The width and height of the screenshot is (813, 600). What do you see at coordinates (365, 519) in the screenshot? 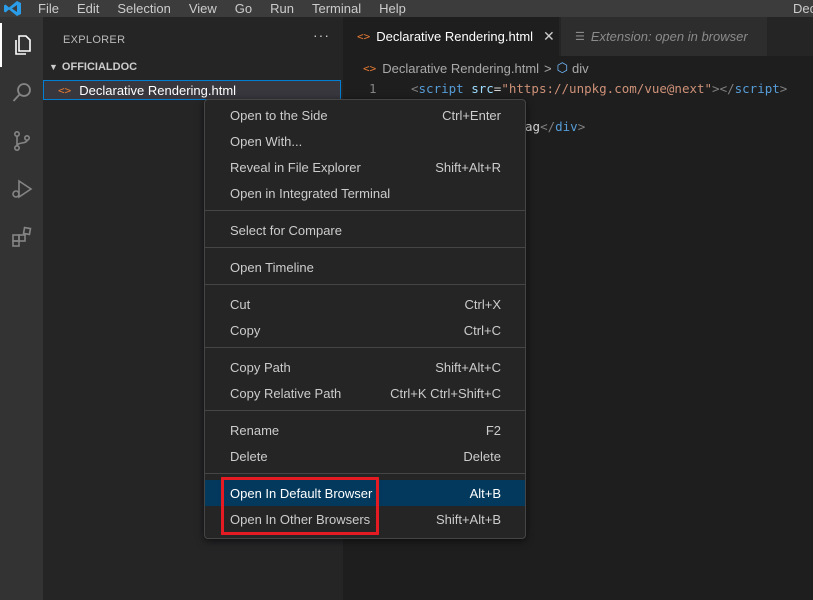
I see `menu-item-open-in-other-browsers: Open In Other Browsers Shift+Alt+B` at bounding box center [365, 519].